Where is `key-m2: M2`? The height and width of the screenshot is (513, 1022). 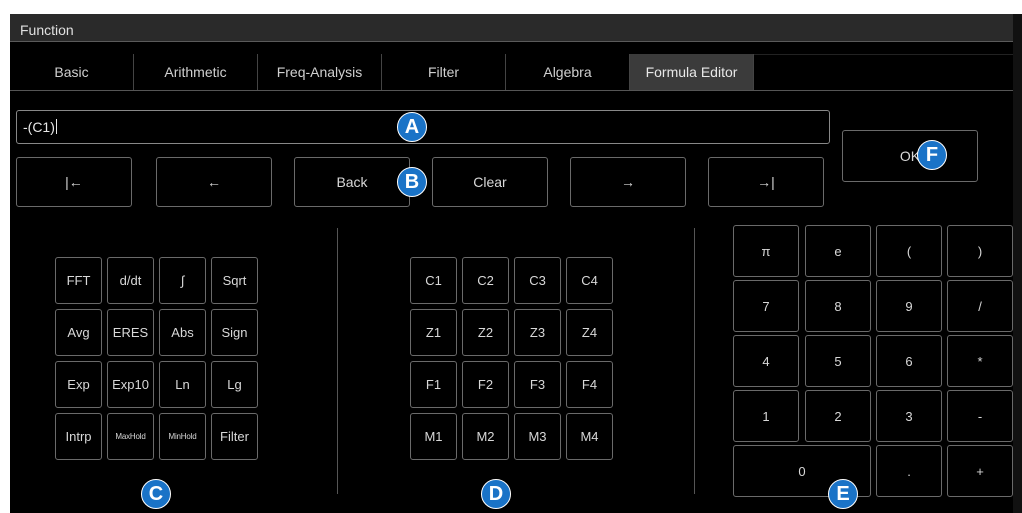 key-m2: M2 is located at coordinates (485, 436).